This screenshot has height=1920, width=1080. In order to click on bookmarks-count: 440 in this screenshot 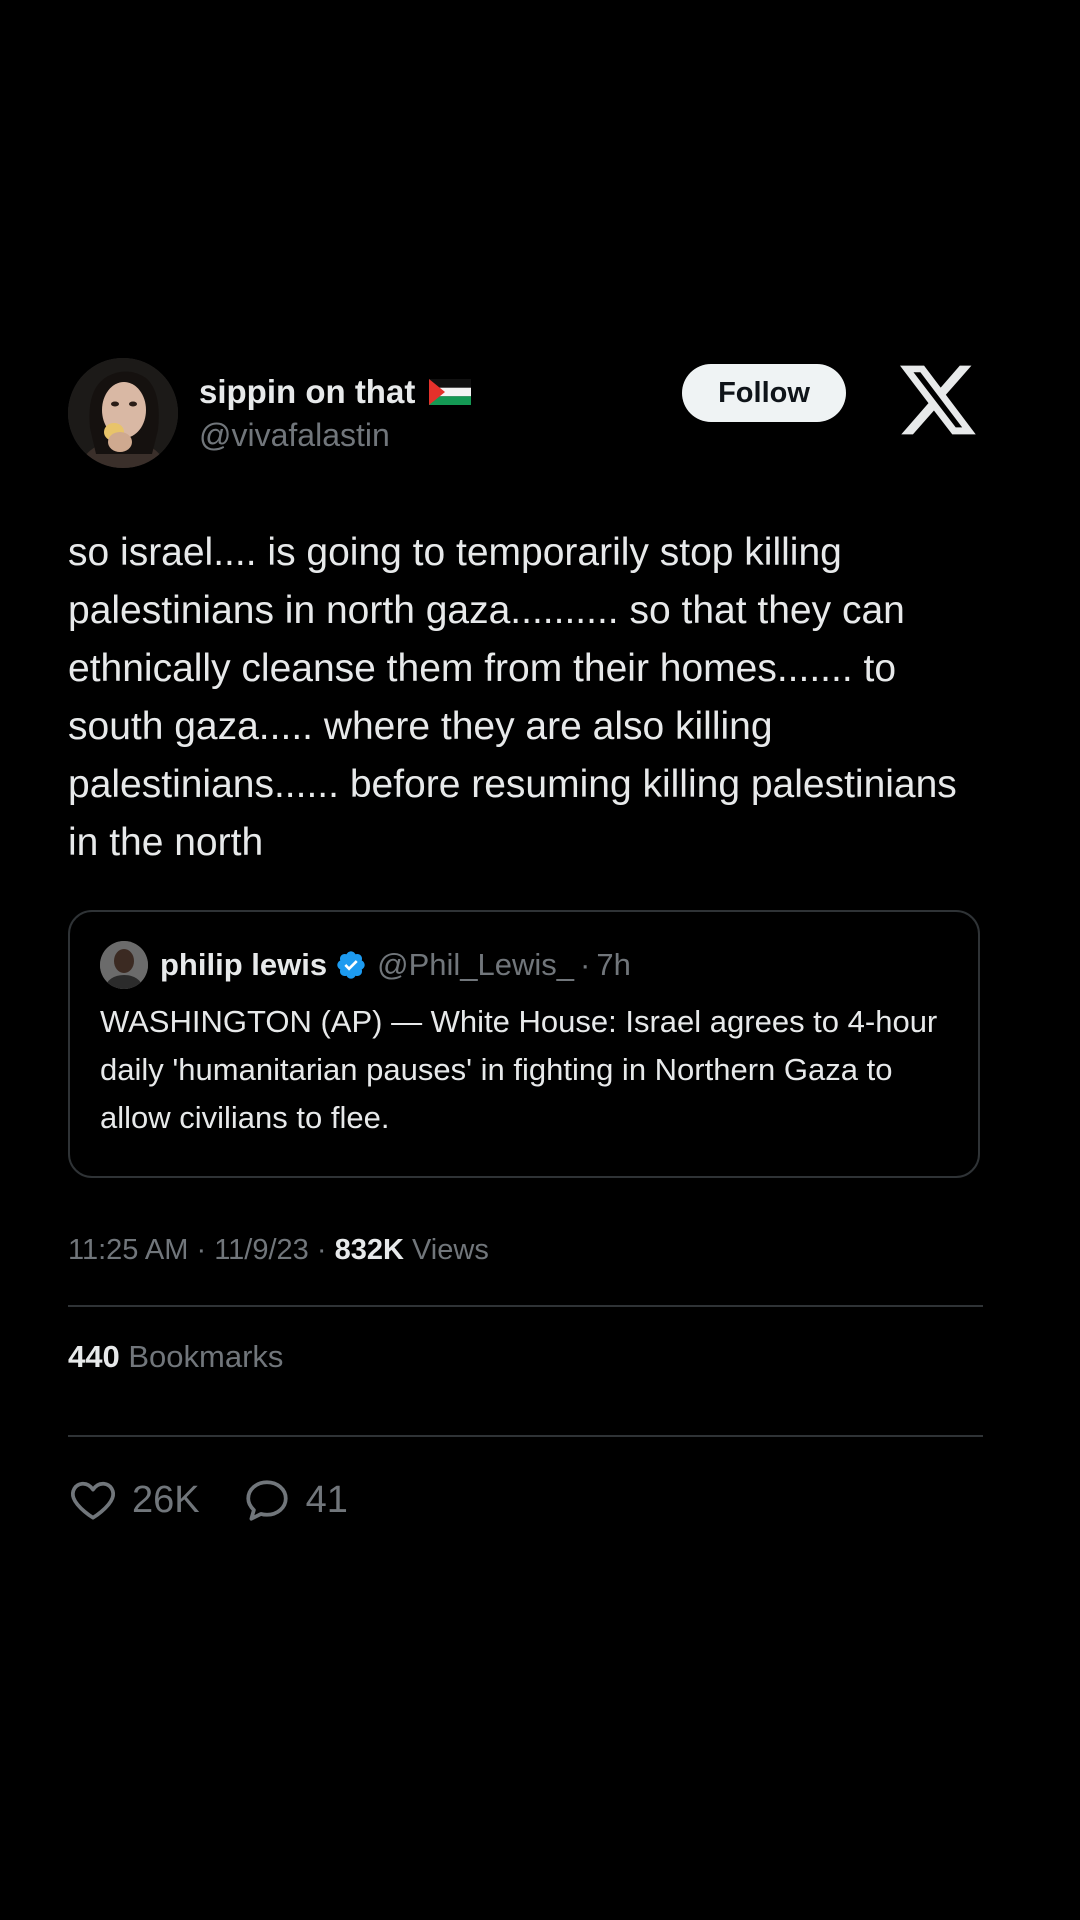, I will do `click(94, 1356)`.